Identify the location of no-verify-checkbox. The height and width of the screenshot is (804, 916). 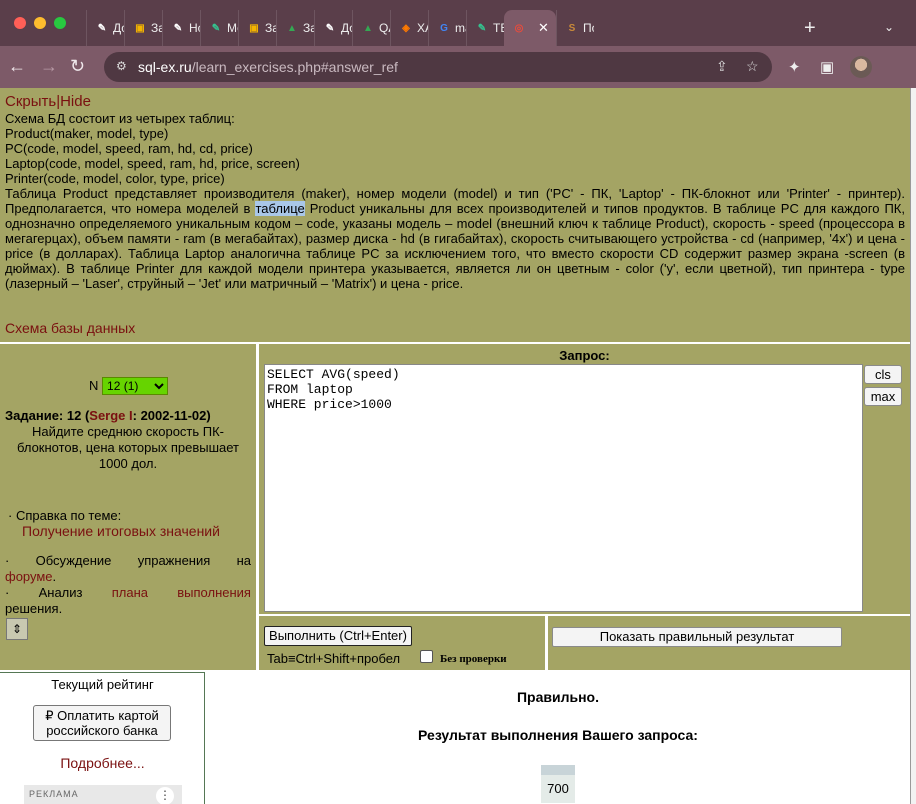
(426, 656).